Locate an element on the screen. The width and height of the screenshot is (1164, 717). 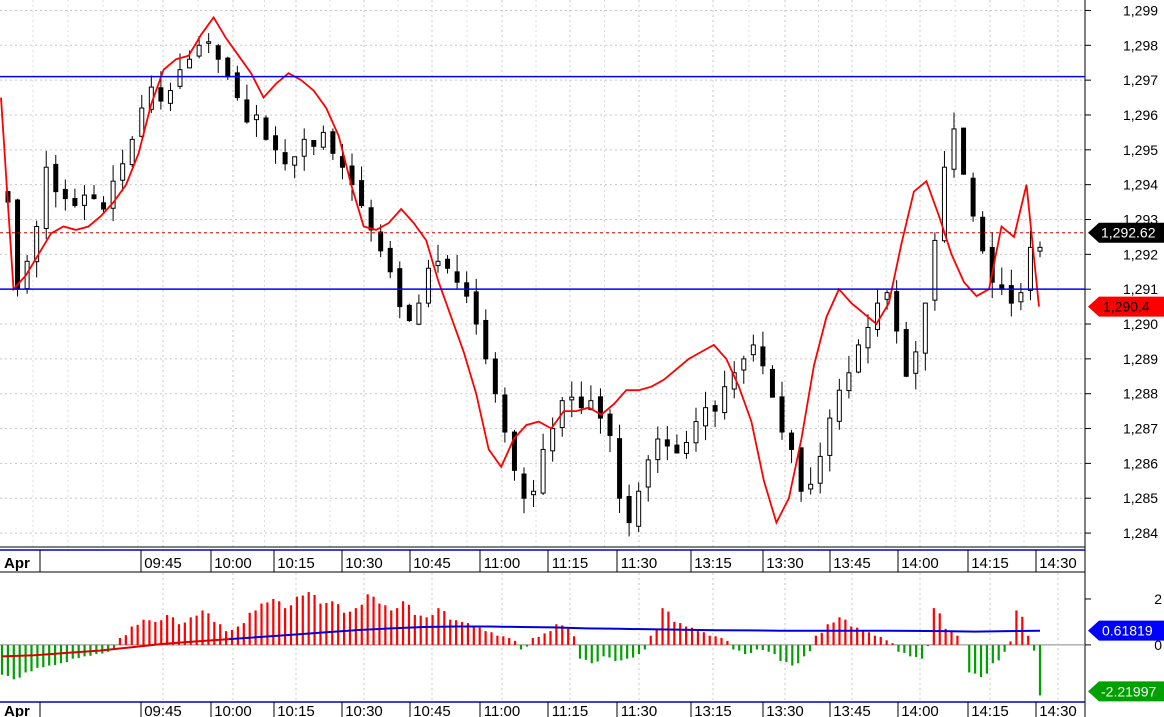
price-tick-label: 1,298 is located at coordinates (1140, 45).